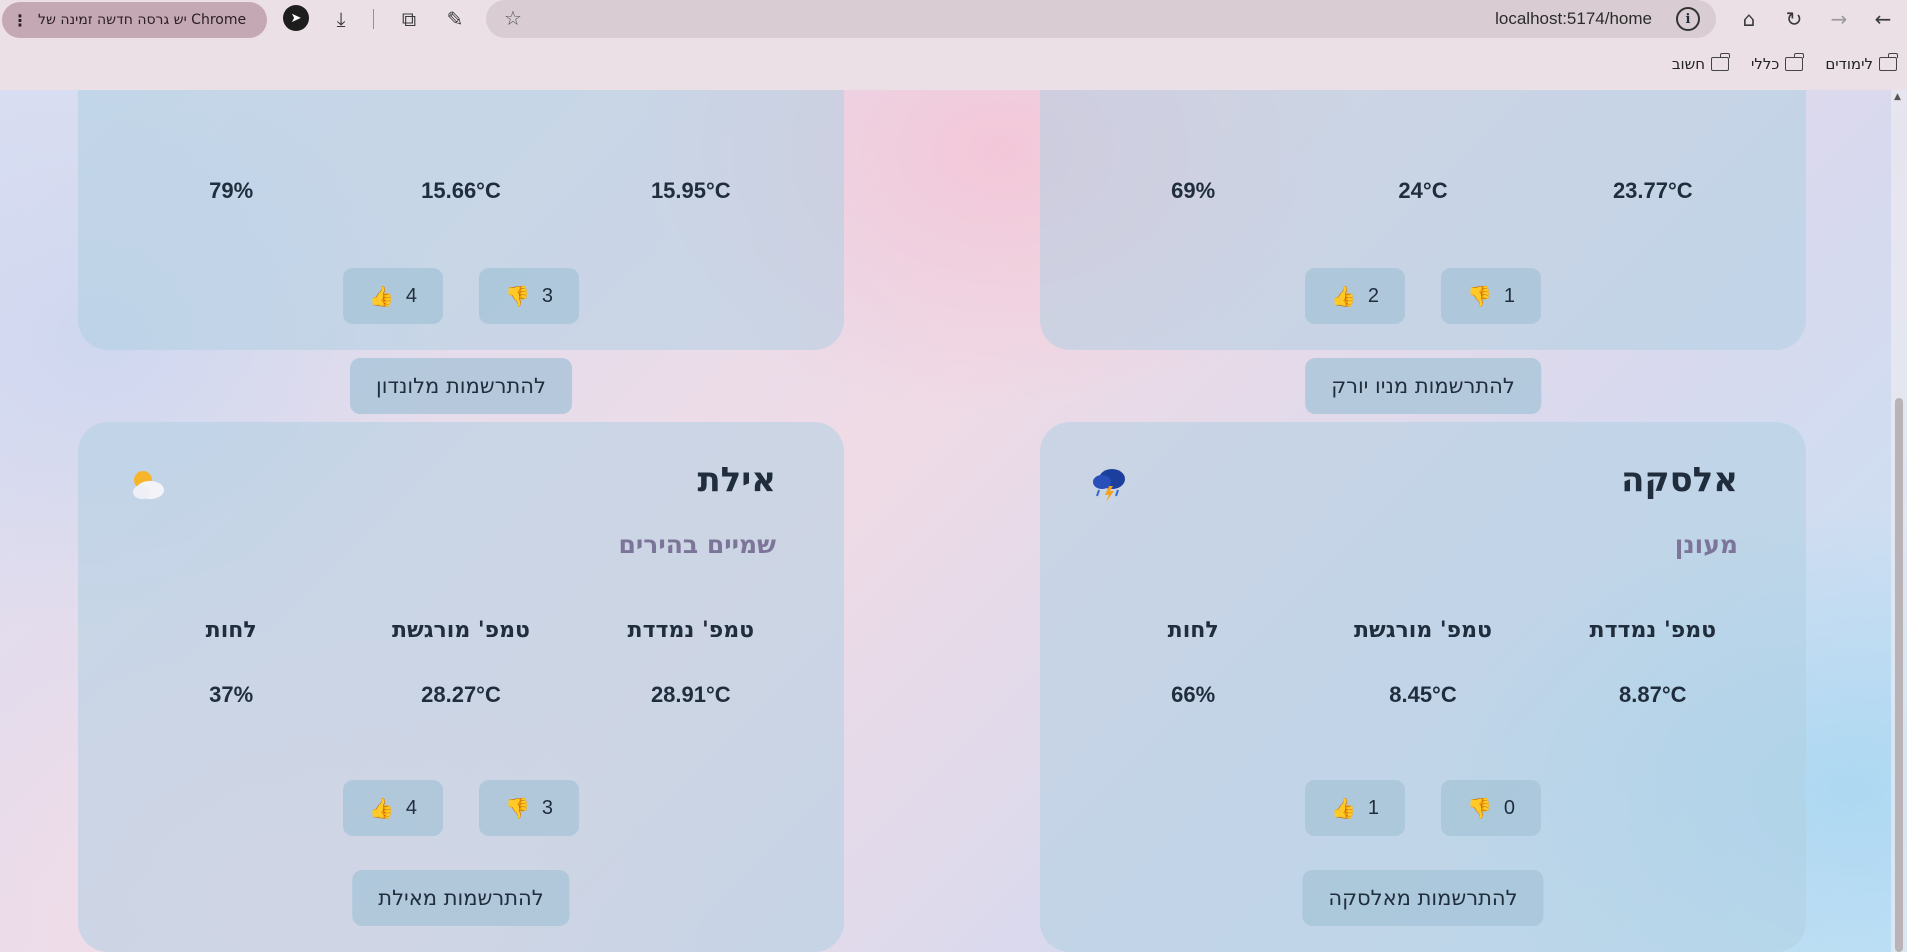 The width and height of the screenshot is (1907, 952). Describe the element at coordinates (697, 544) in the screenshot. I see `weather-description: שמיים בהירים` at that location.